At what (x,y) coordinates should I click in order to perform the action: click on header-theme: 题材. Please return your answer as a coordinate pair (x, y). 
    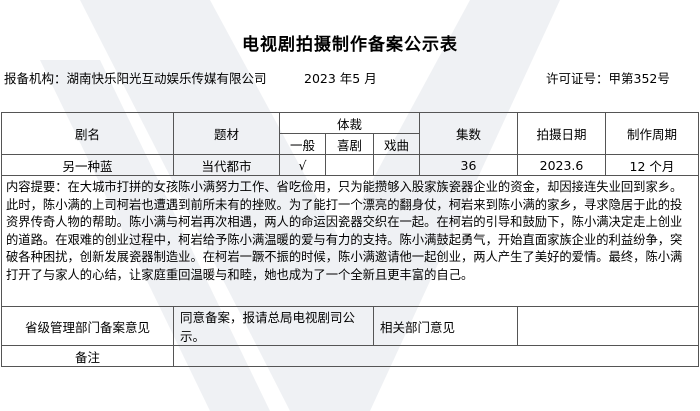
    Looking at the image, I should click on (226, 133).